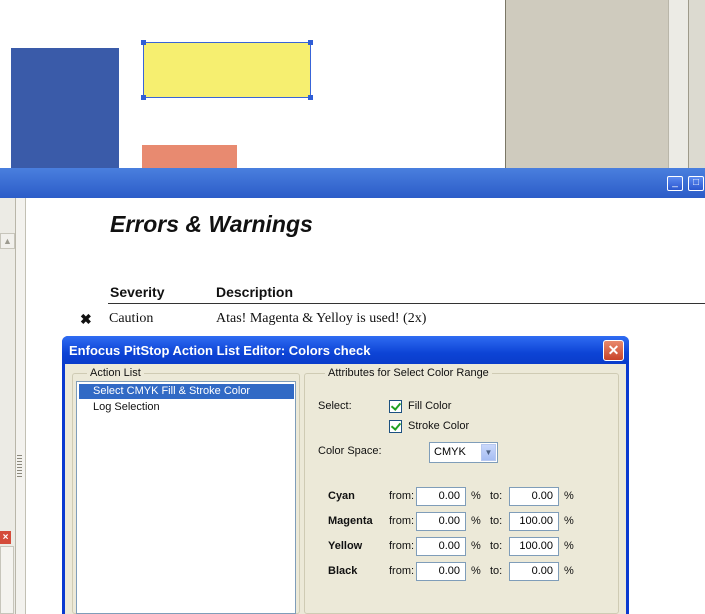 This screenshot has height=614, width=705. What do you see at coordinates (352, 183) in the screenshot?
I see `report-window-titlebar: _ □` at bounding box center [352, 183].